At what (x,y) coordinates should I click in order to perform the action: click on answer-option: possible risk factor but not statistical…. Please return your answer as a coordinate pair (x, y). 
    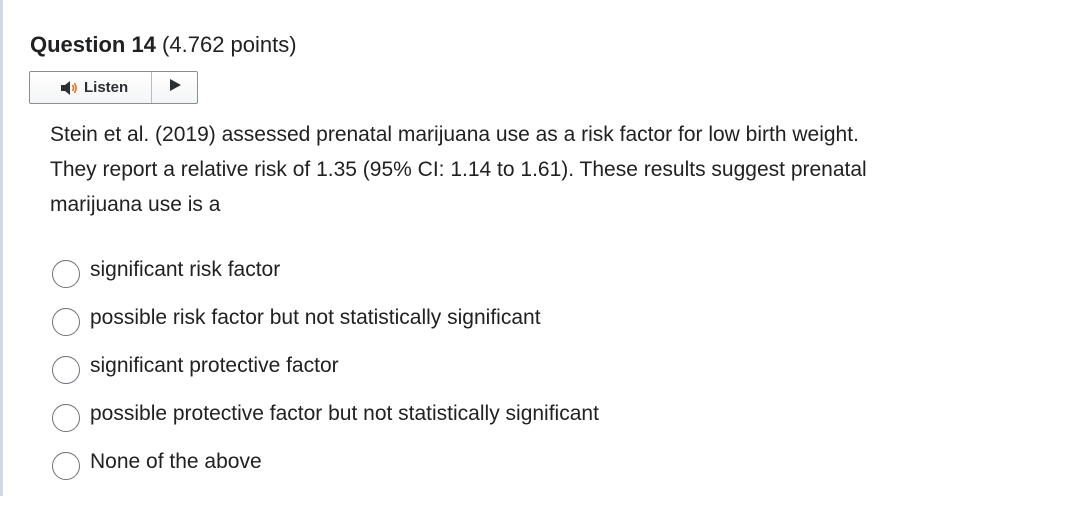
    Looking at the image, I should click on (325, 322).